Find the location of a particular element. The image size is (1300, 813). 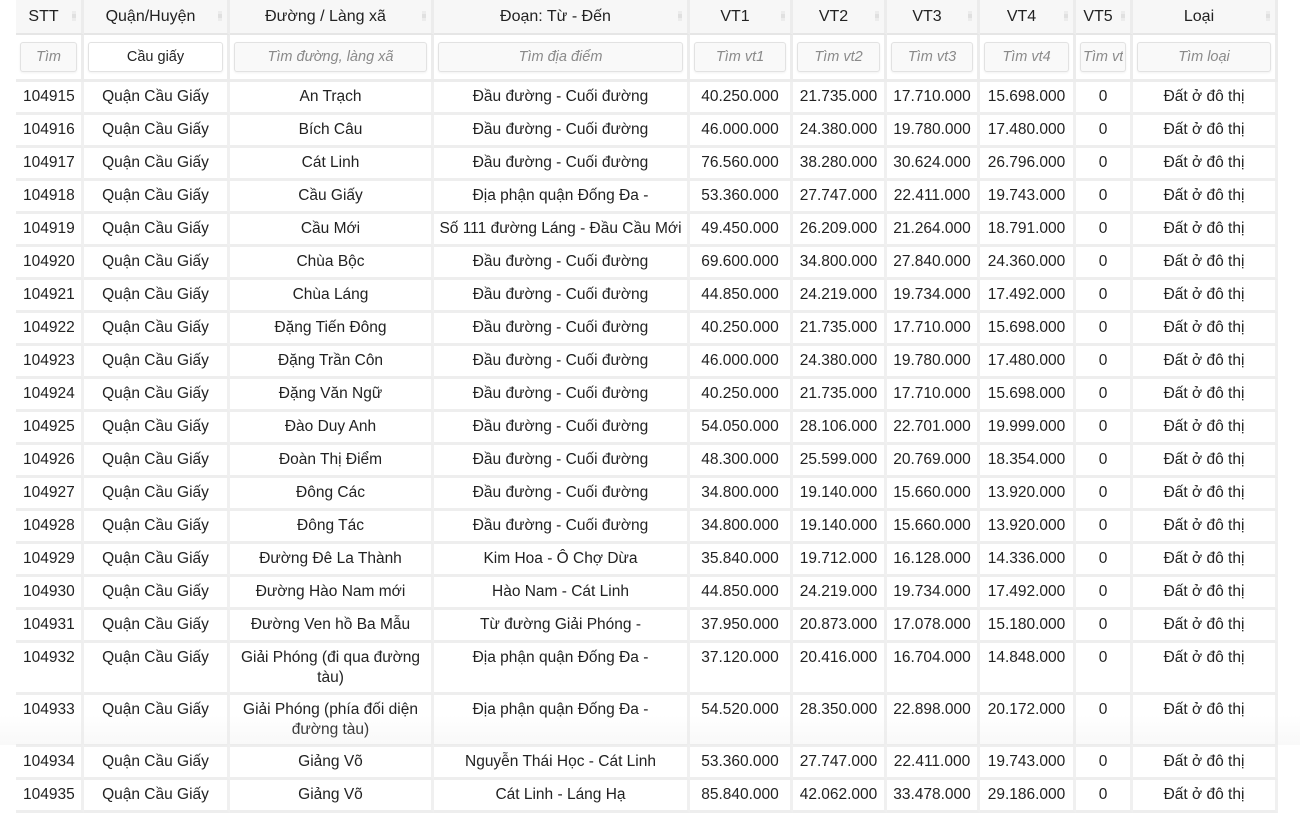

filter-input-quan is located at coordinates (155, 57).